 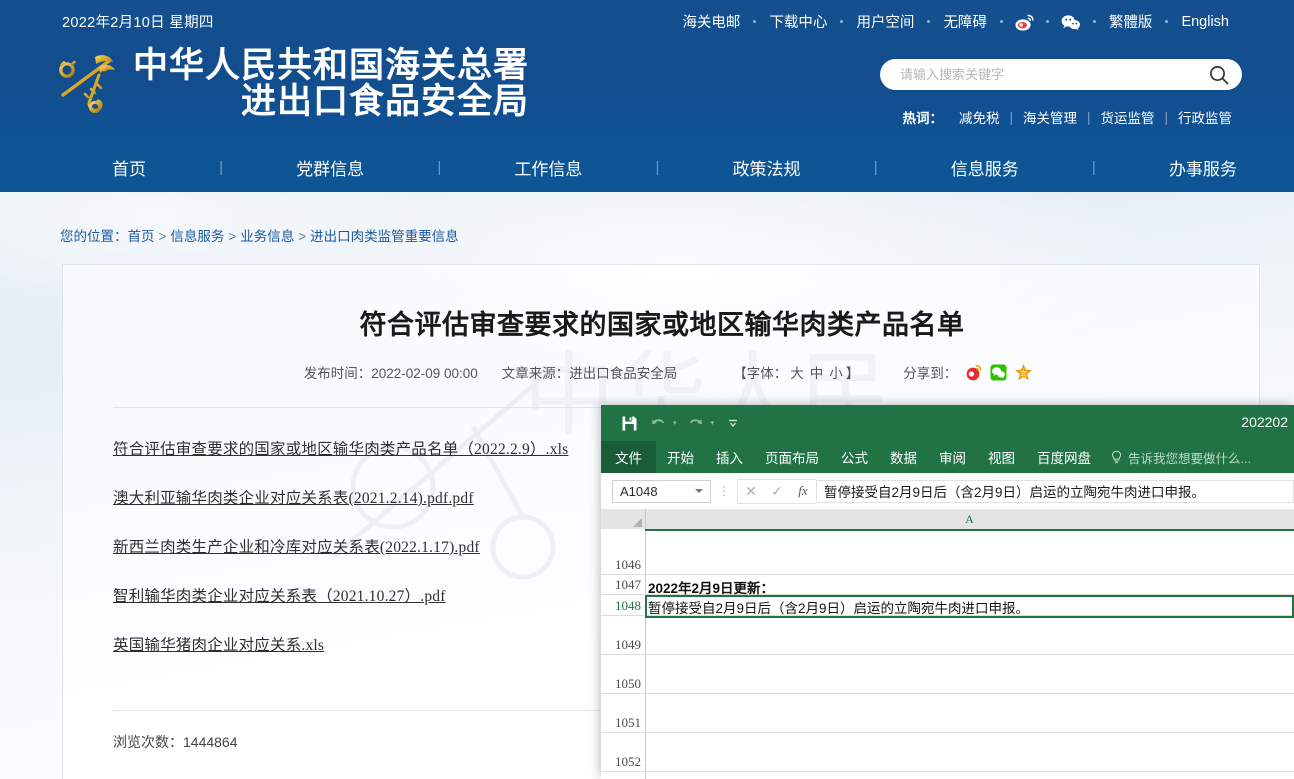 What do you see at coordinates (1203, 167) in the screenshot?
I see `nav-item-affairs-services: 办事服务` at bounding box center [1203, 167].